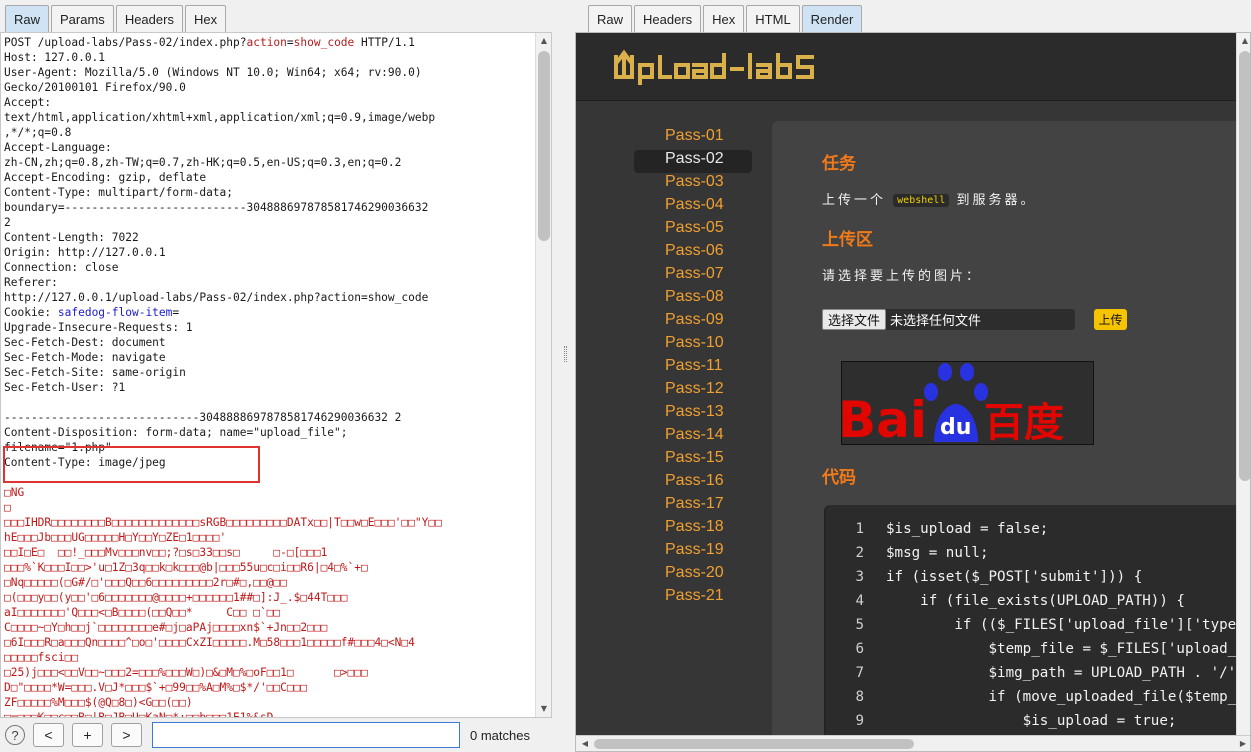 Image resolution: width=1251 pixels, height=752 pixels. Describe the element at coordinates (693, 598) in the screenshot. I see `nav-item-pass-21: Pass-21` at that location.